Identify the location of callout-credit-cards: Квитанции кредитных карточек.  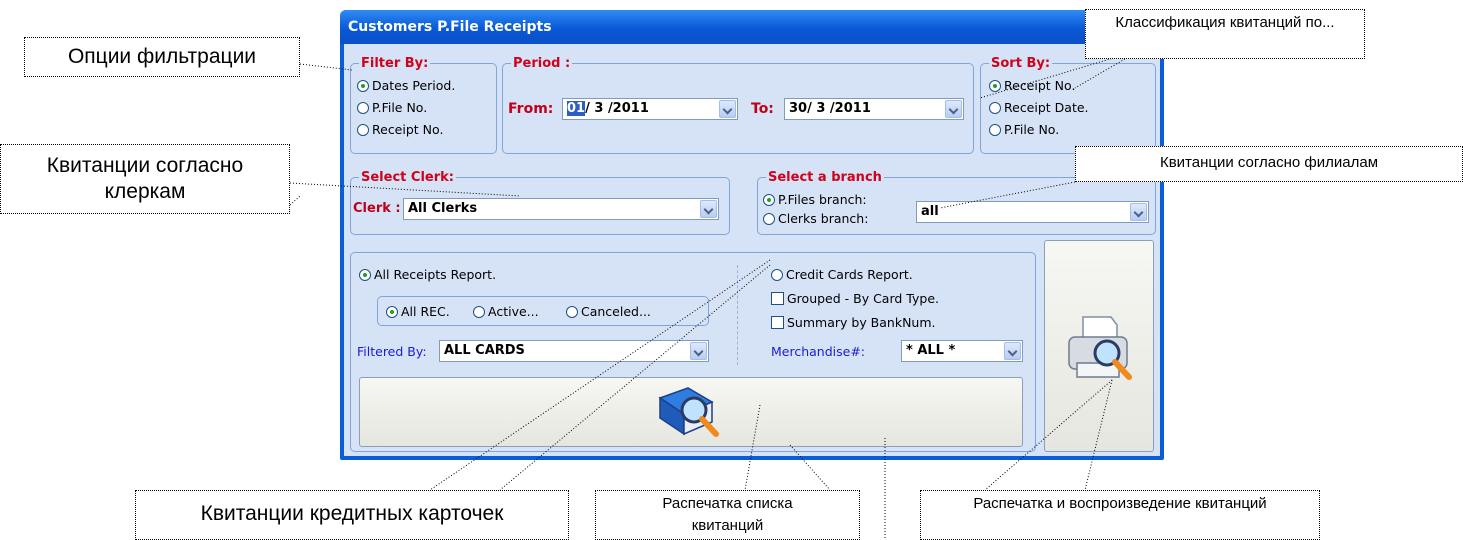
(352, 515).